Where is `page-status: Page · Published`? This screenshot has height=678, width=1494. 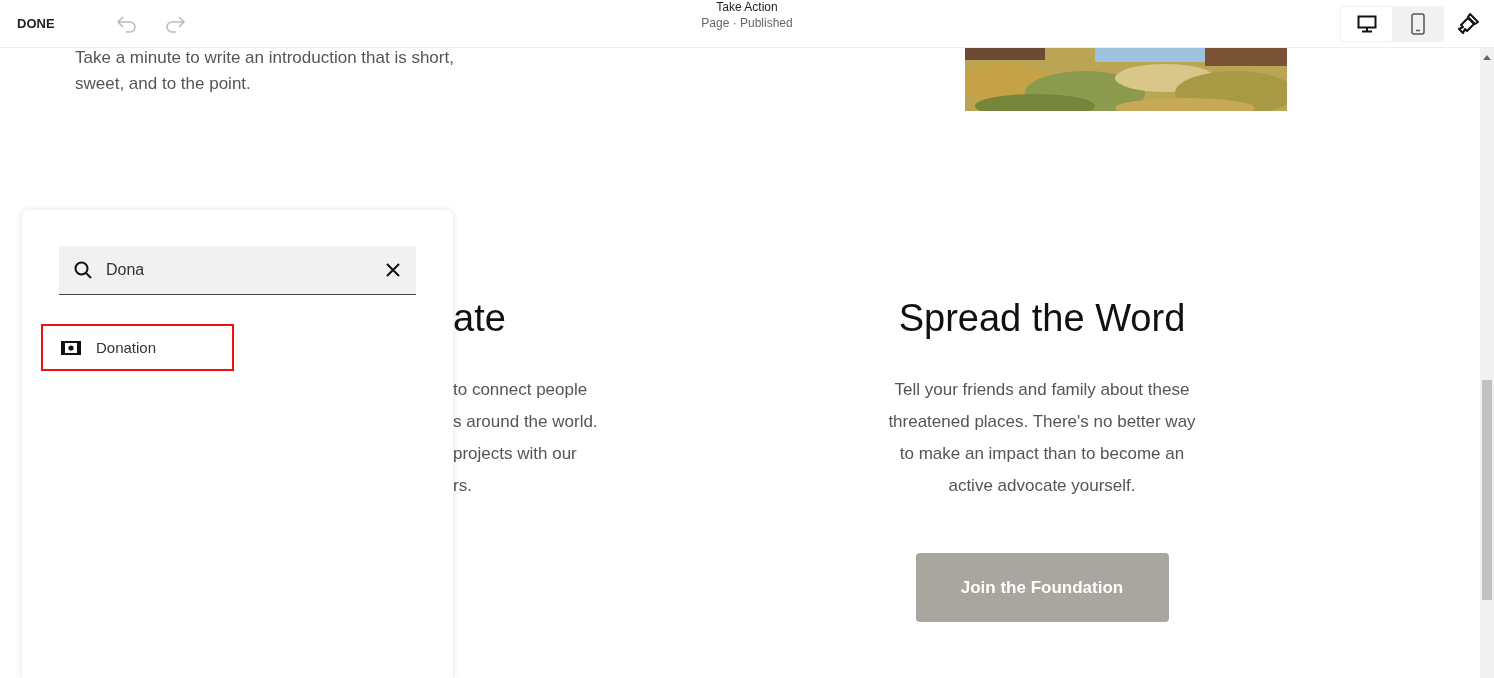
page-status: Page · Published is located at coordinates (747, 23).